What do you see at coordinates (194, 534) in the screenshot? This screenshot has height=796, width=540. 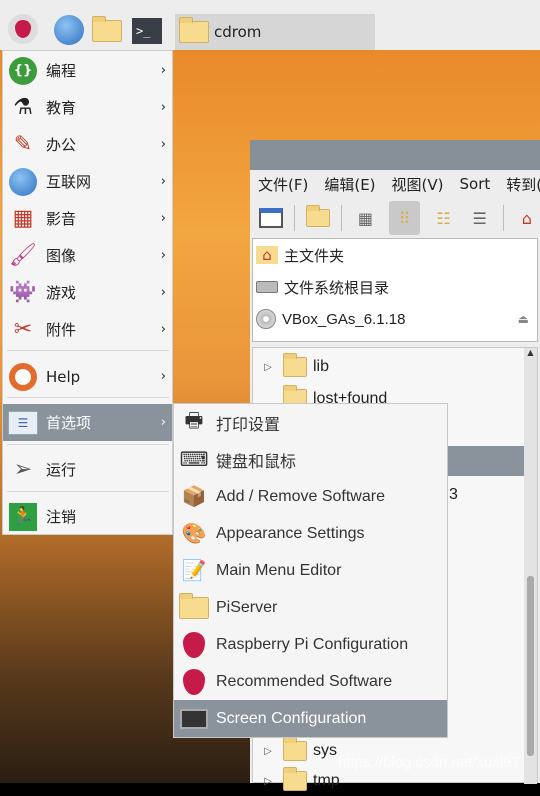 I see `appearance-icon: 🎨` at bounding box center [194, 534].